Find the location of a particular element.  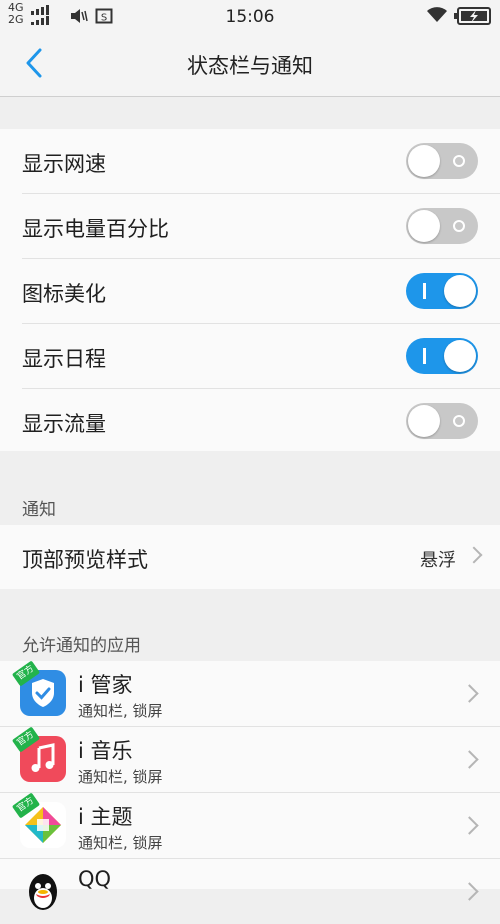

status-bar: 4G 2G S 15:06 is located at coordinates (250, 16).